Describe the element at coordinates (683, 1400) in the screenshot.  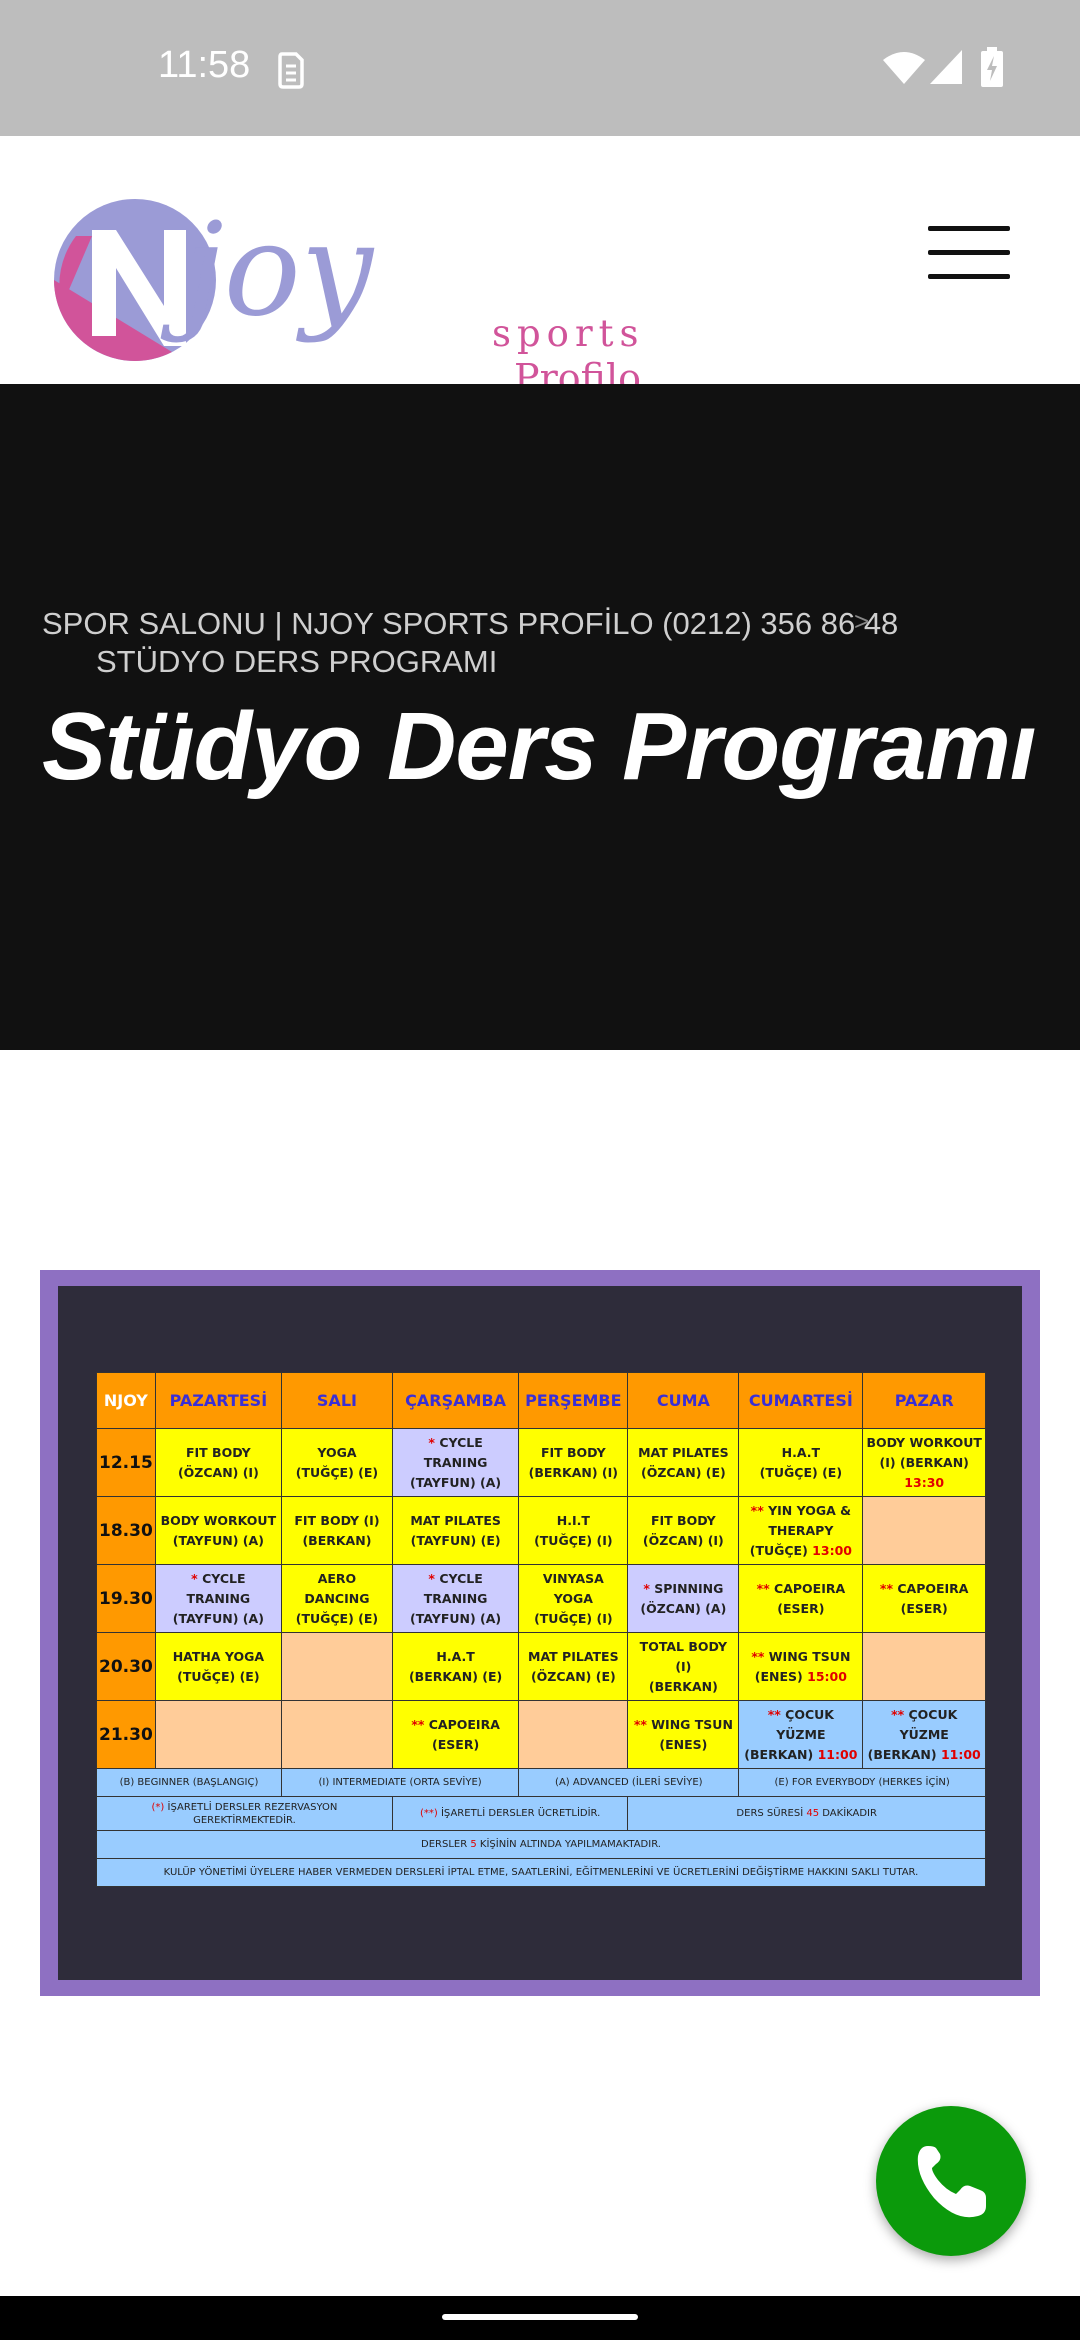
I see `schedule-day: CUMA` at that location.